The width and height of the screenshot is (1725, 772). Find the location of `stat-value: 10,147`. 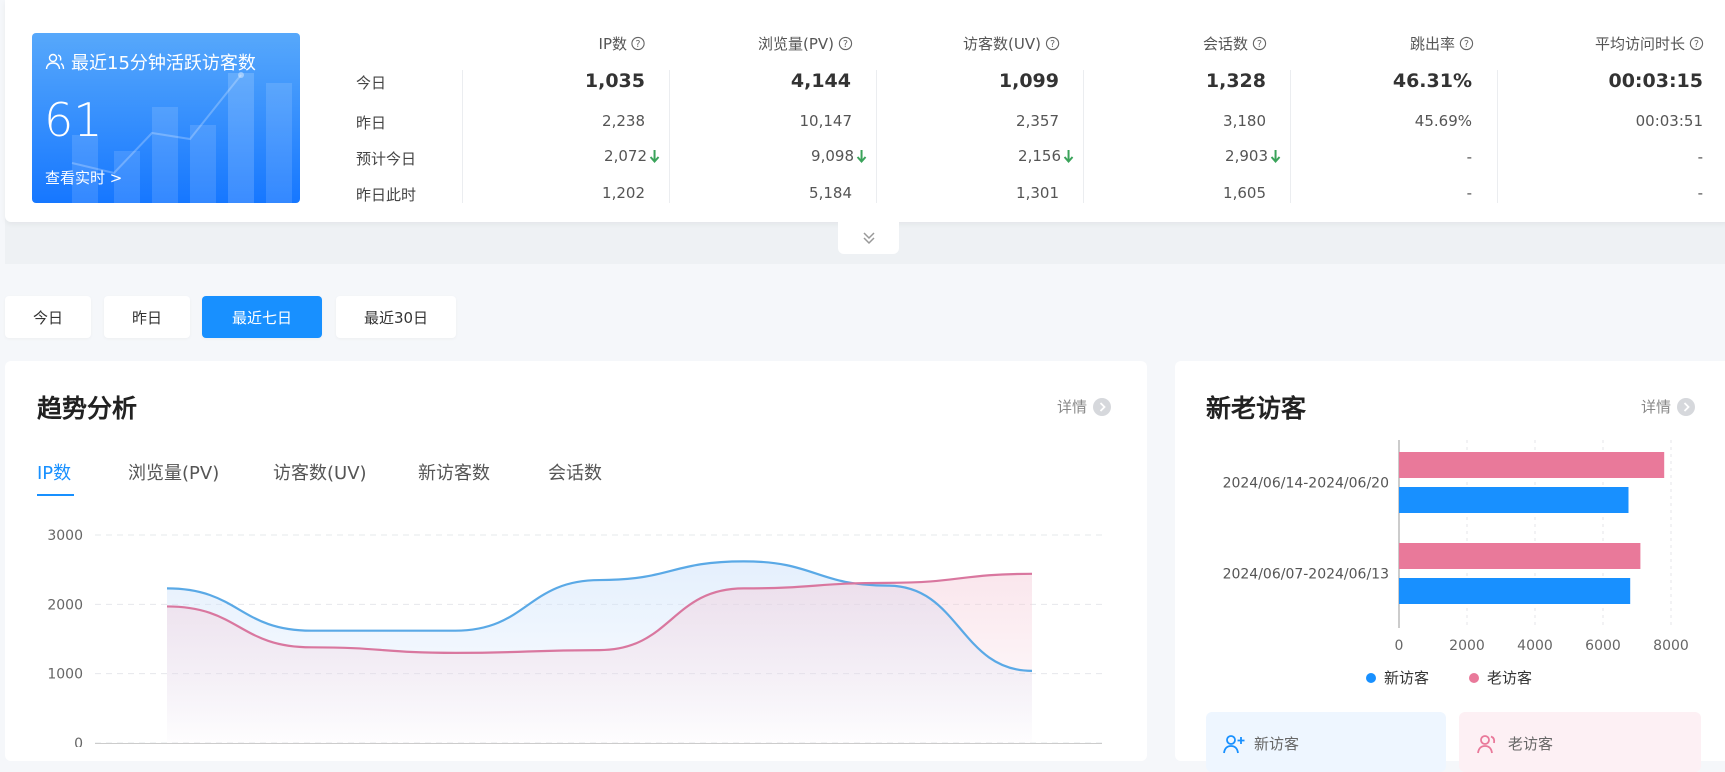

stat-value: 10,147 is located at coordinates (826, 121).